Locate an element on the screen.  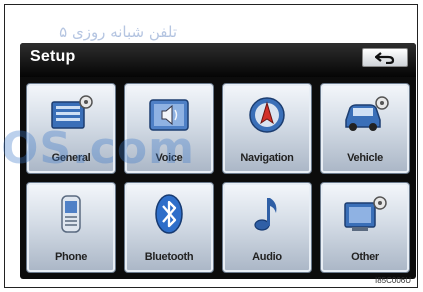
tile-label: Navigation is located at coordinates (267, 158).